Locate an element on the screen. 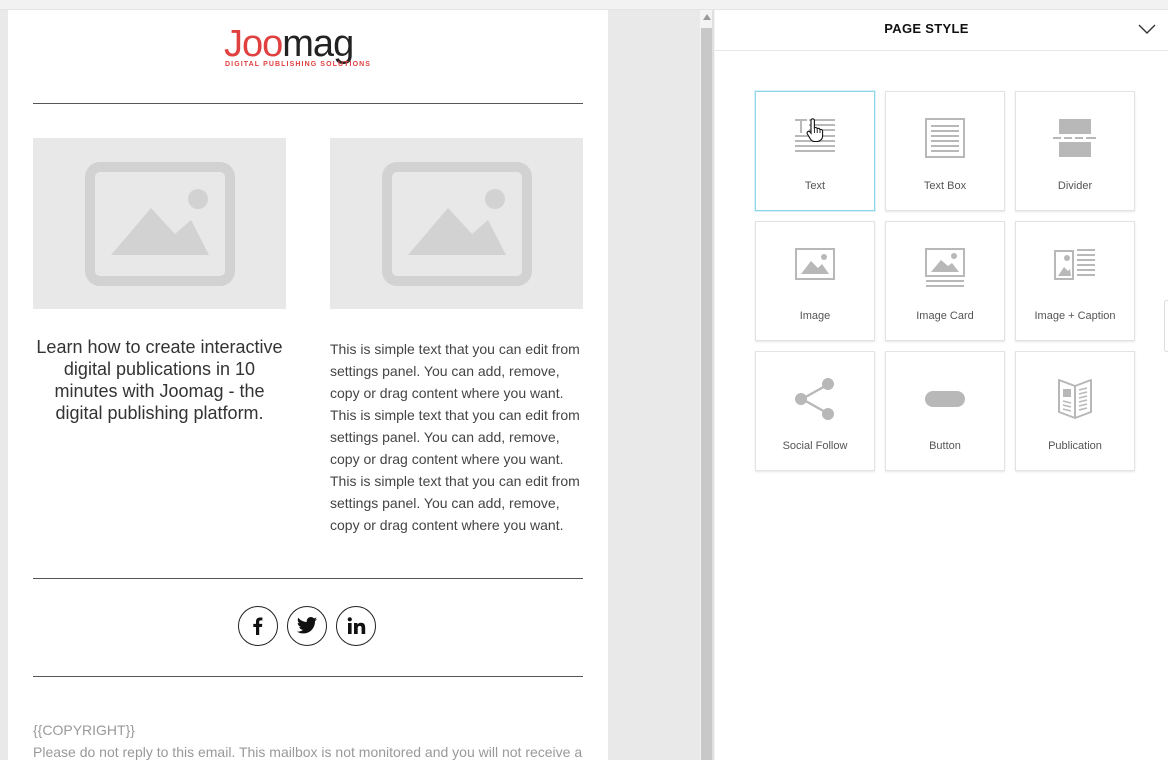 The image size is (1168, 760). block-image-caption: Image + Caption is located at coordinates (1075, 281).